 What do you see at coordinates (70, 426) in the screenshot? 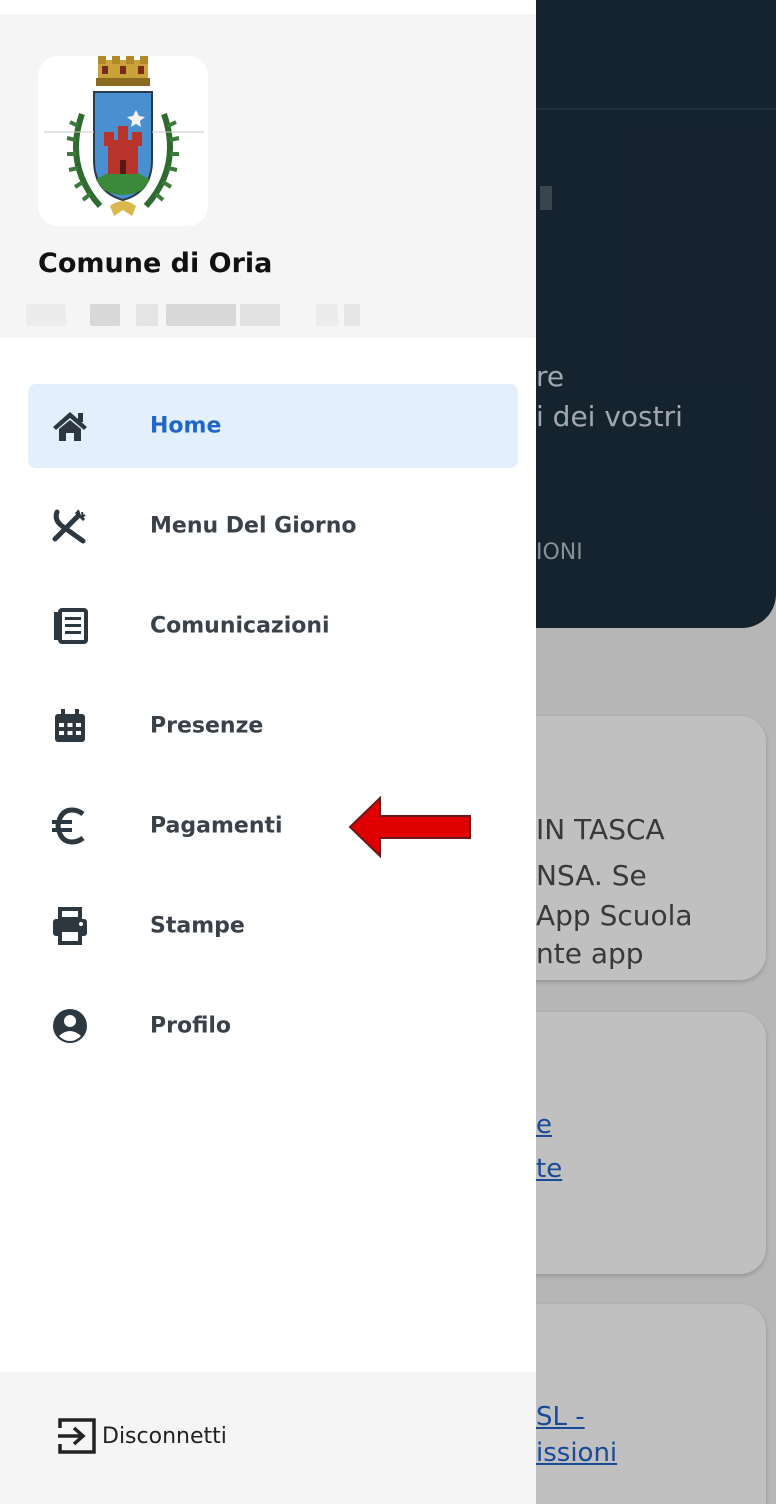
I see `home-icon` at bounding box center [70, 426].